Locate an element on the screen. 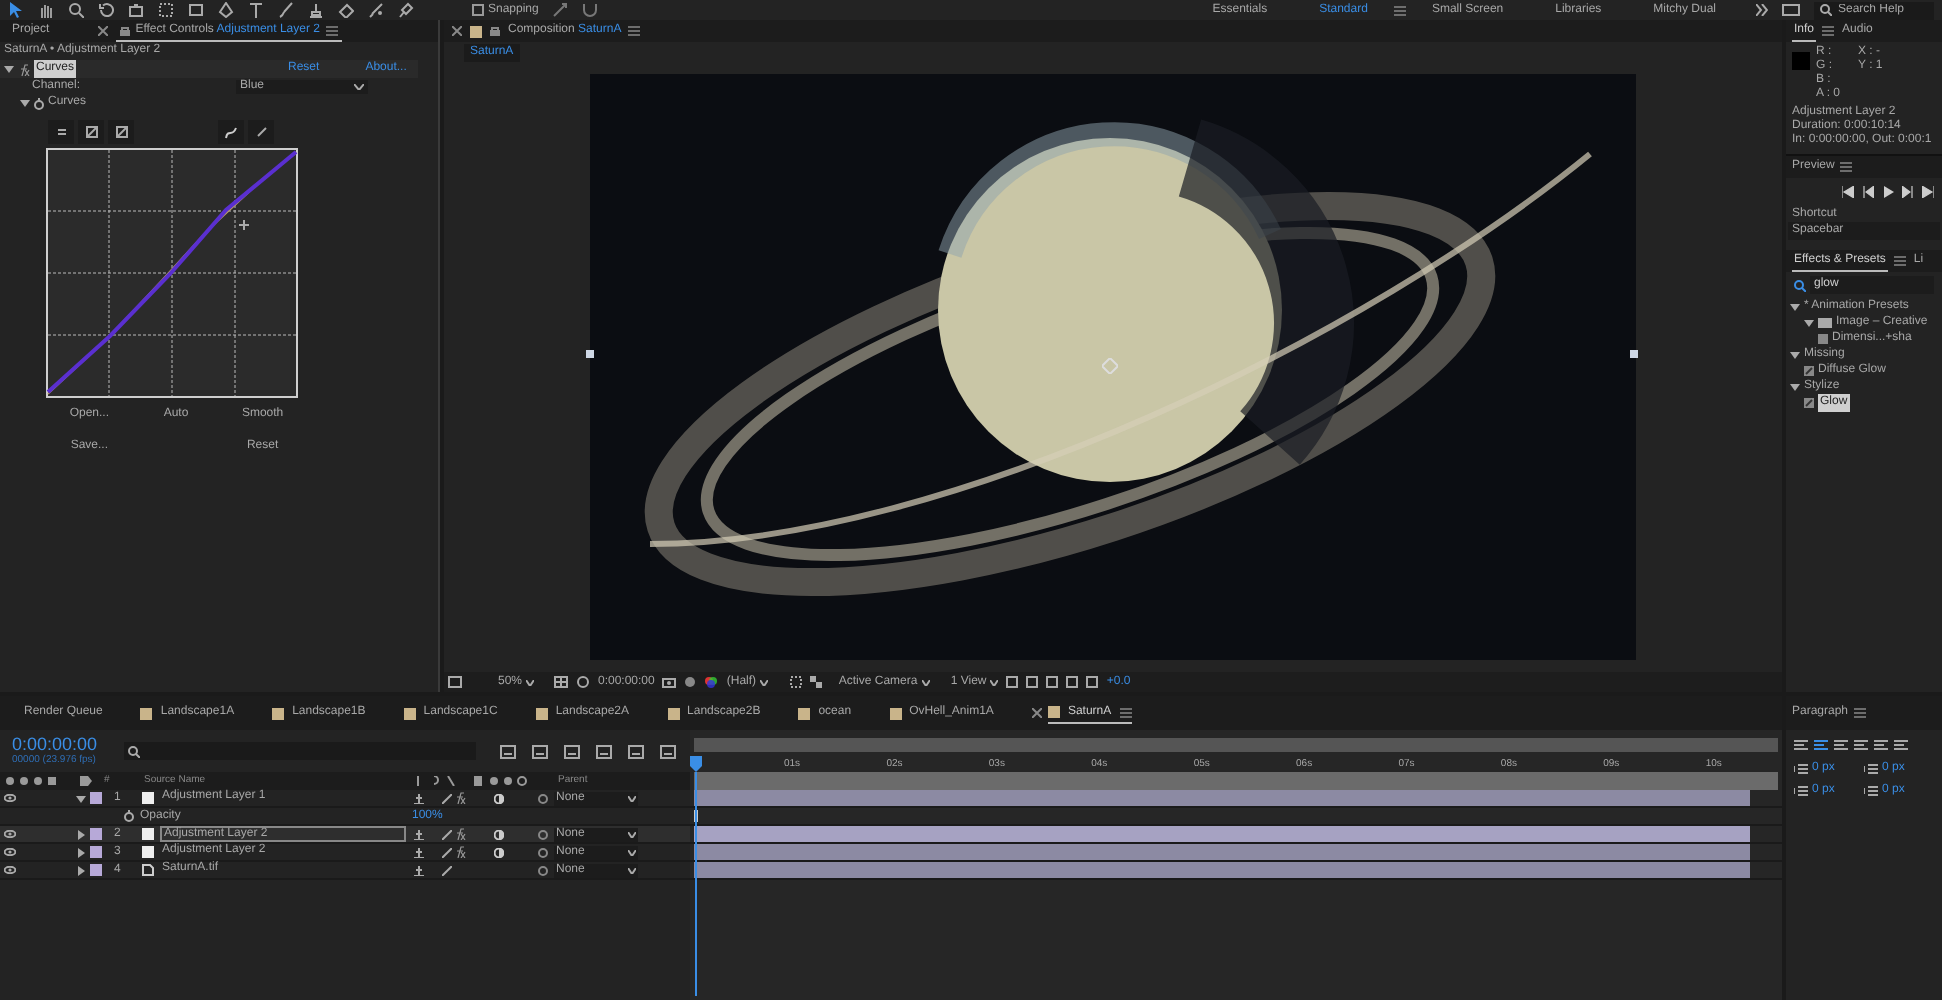 The height and width of the screenshot is (1000, 1942). play-icon is located at coordinates (1888, 192).